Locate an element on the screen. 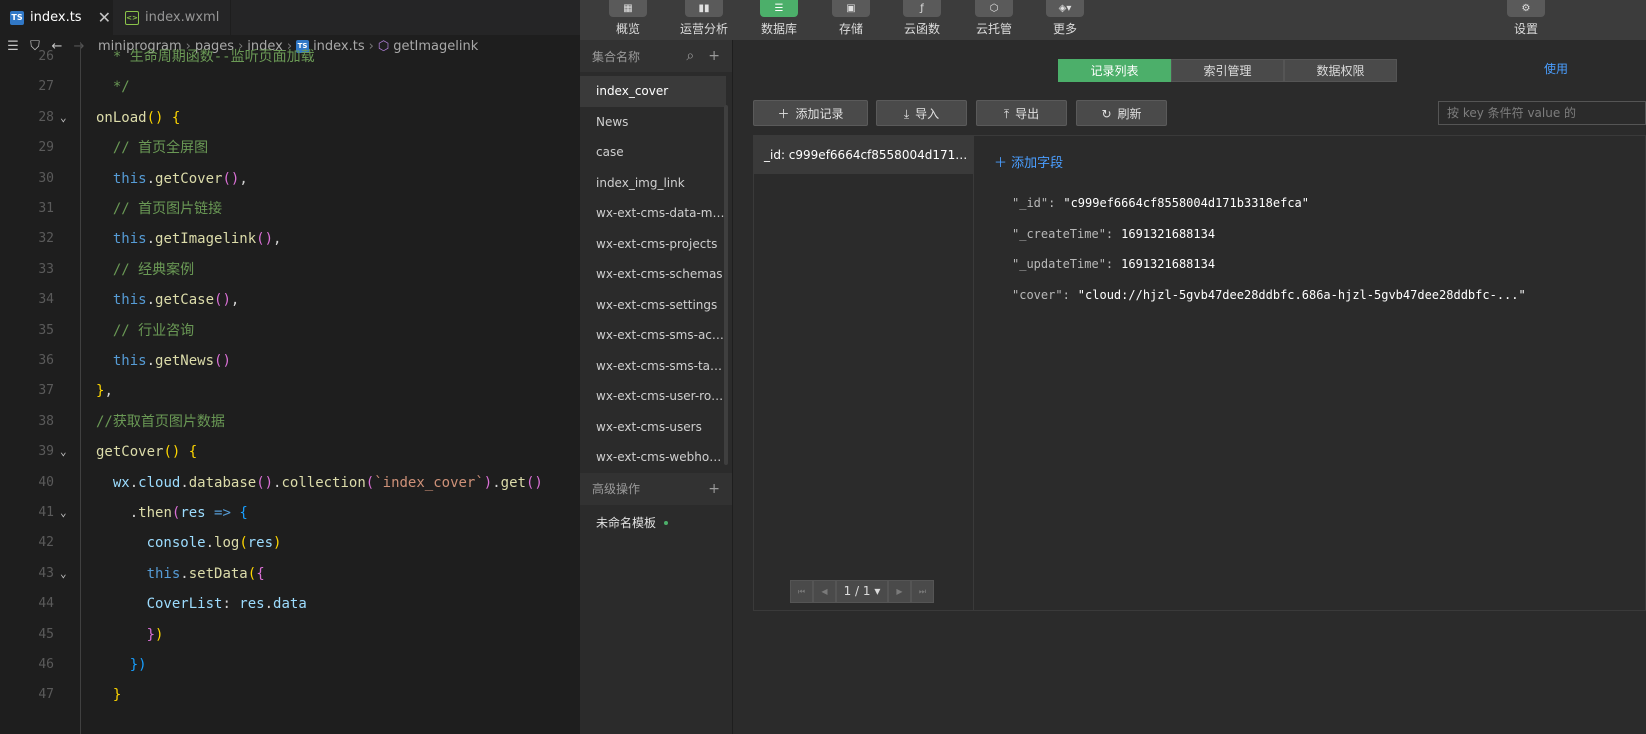  toolbar-storage: ▣ 存储 is located at coordinates (851, 20).